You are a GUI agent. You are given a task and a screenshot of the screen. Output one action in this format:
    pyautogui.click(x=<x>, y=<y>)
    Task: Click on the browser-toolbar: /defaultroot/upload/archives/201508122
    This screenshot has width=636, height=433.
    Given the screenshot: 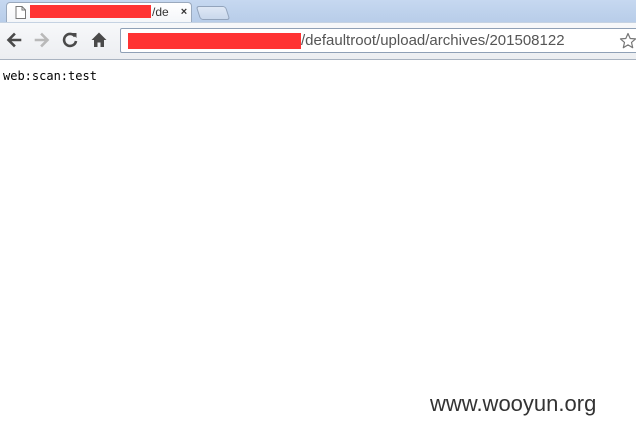 What is the action you would take?
    pyautogui.click(x=318, y=41)
    